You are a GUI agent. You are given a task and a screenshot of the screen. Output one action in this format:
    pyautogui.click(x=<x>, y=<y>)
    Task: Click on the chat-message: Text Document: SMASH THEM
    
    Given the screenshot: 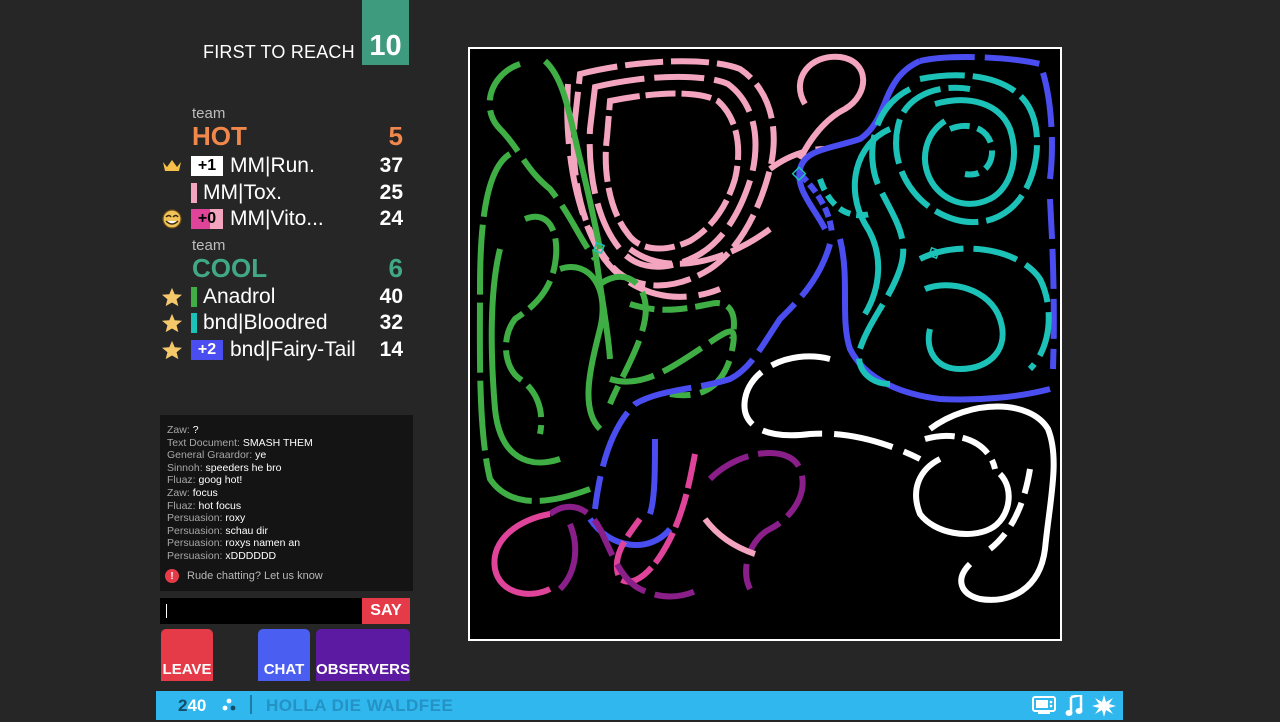 What is the action you would take?
    pyautogui.click(x=240, y=443)
    